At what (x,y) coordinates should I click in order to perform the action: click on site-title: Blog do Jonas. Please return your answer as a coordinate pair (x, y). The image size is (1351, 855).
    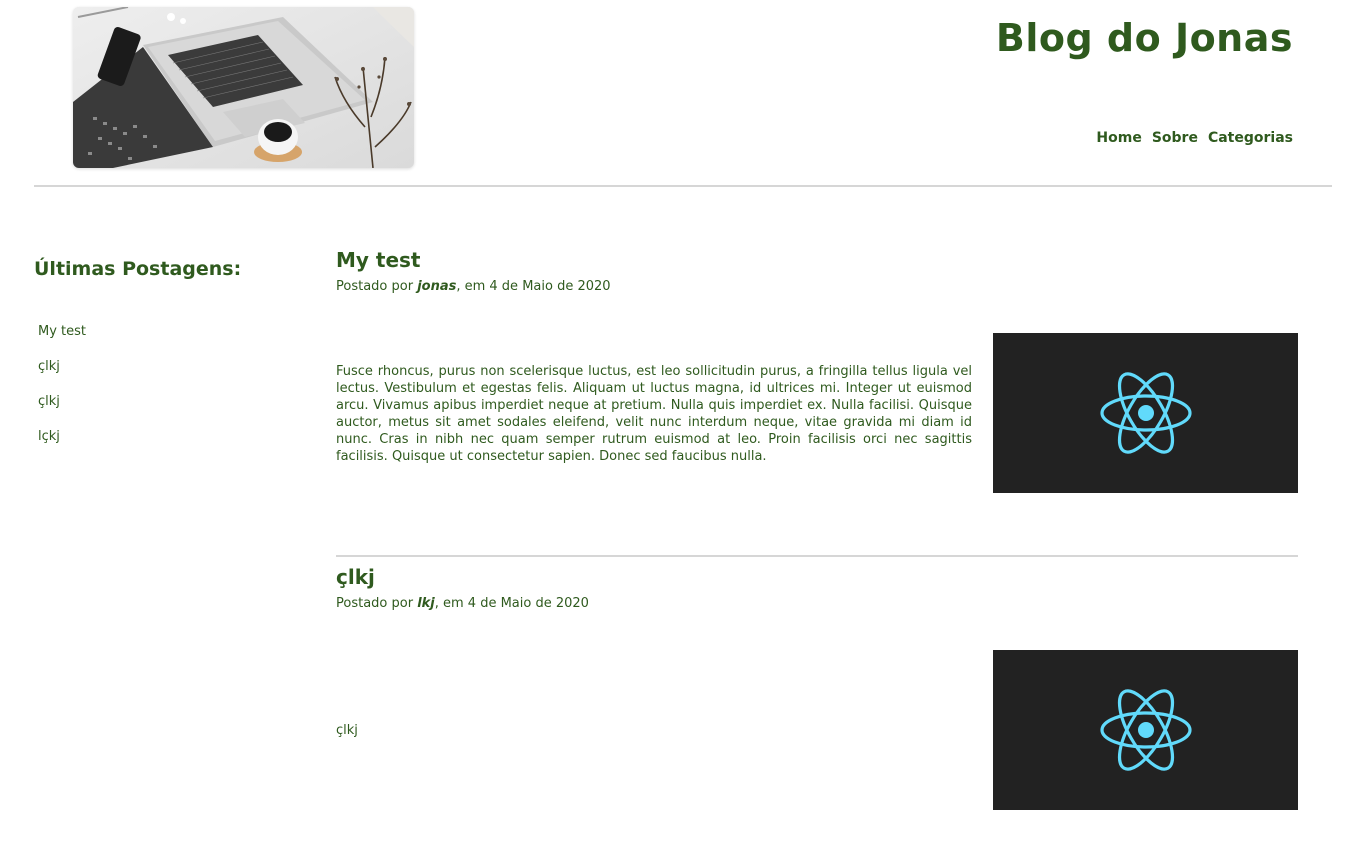
    Looking at the image, I should click on (1144, 38).